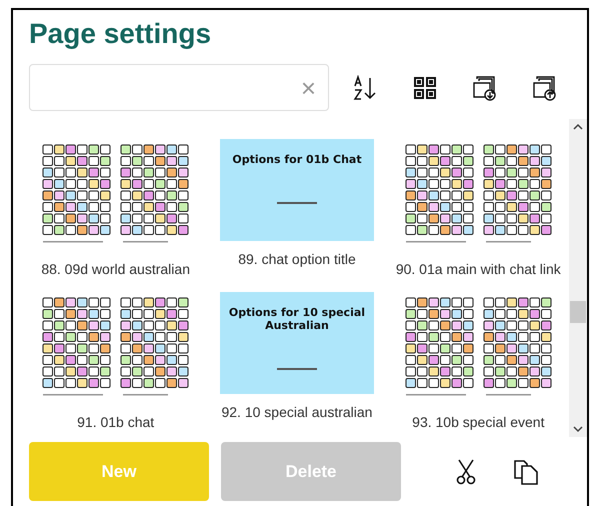  I want to click on copy-icon, so click(526, 471).